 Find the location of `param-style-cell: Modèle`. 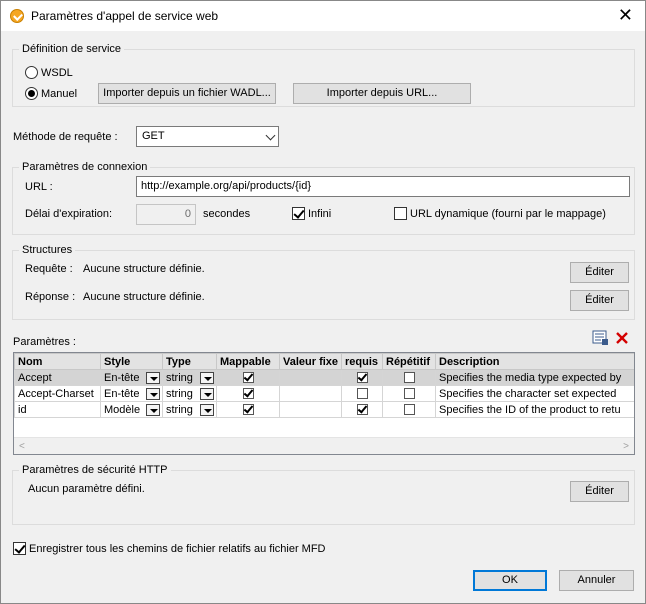

param-style-cell: Modèle is located at coordinates (131, 409).